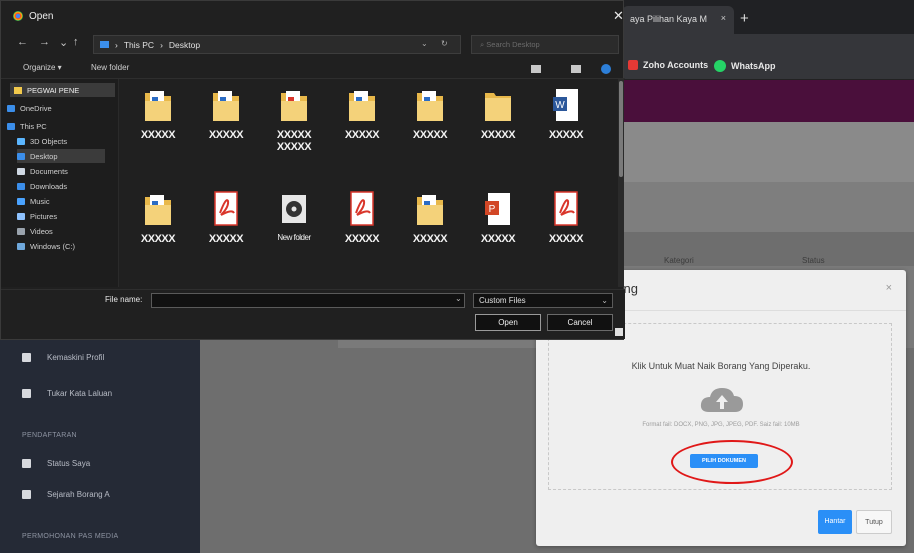 Image resolution: width=914 pixels, height=553 pixels. I want to click on documents-icon, so click(21, 171).